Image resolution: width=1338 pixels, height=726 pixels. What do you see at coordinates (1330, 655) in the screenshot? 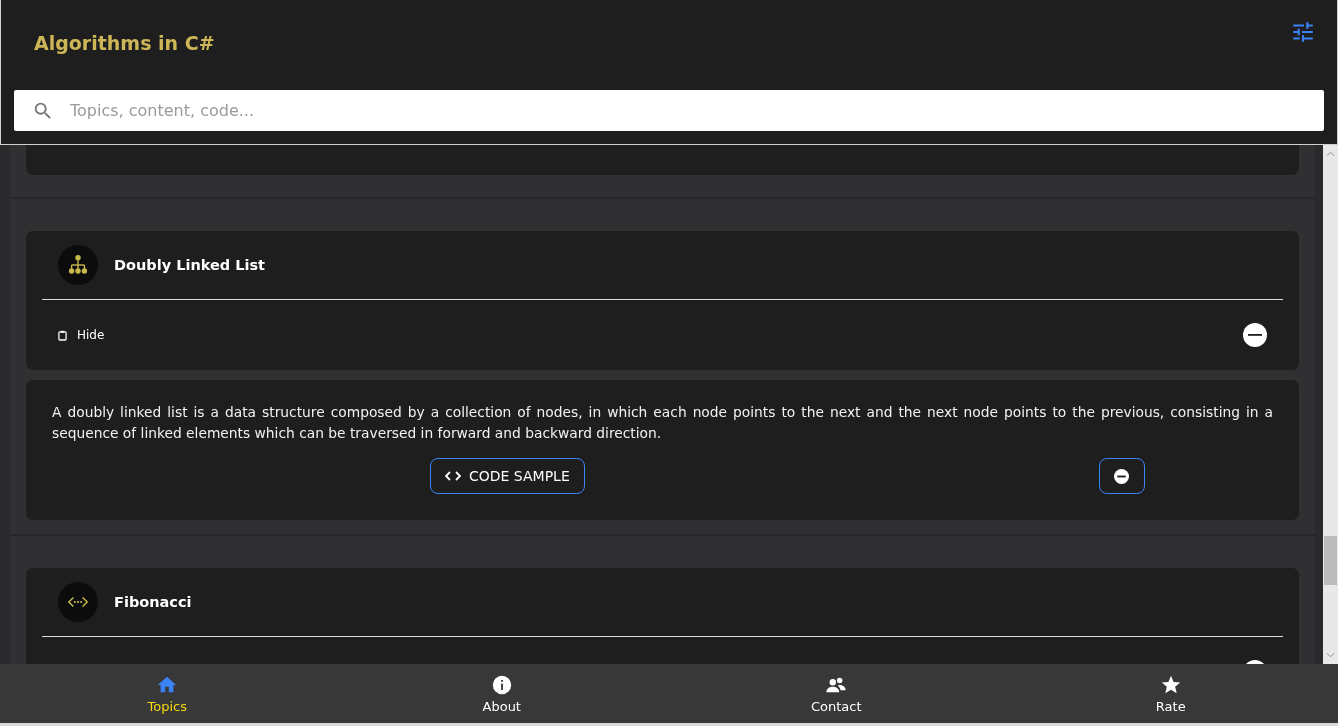
I see `scroll-down-icon` at bounding box center [1330, 655].